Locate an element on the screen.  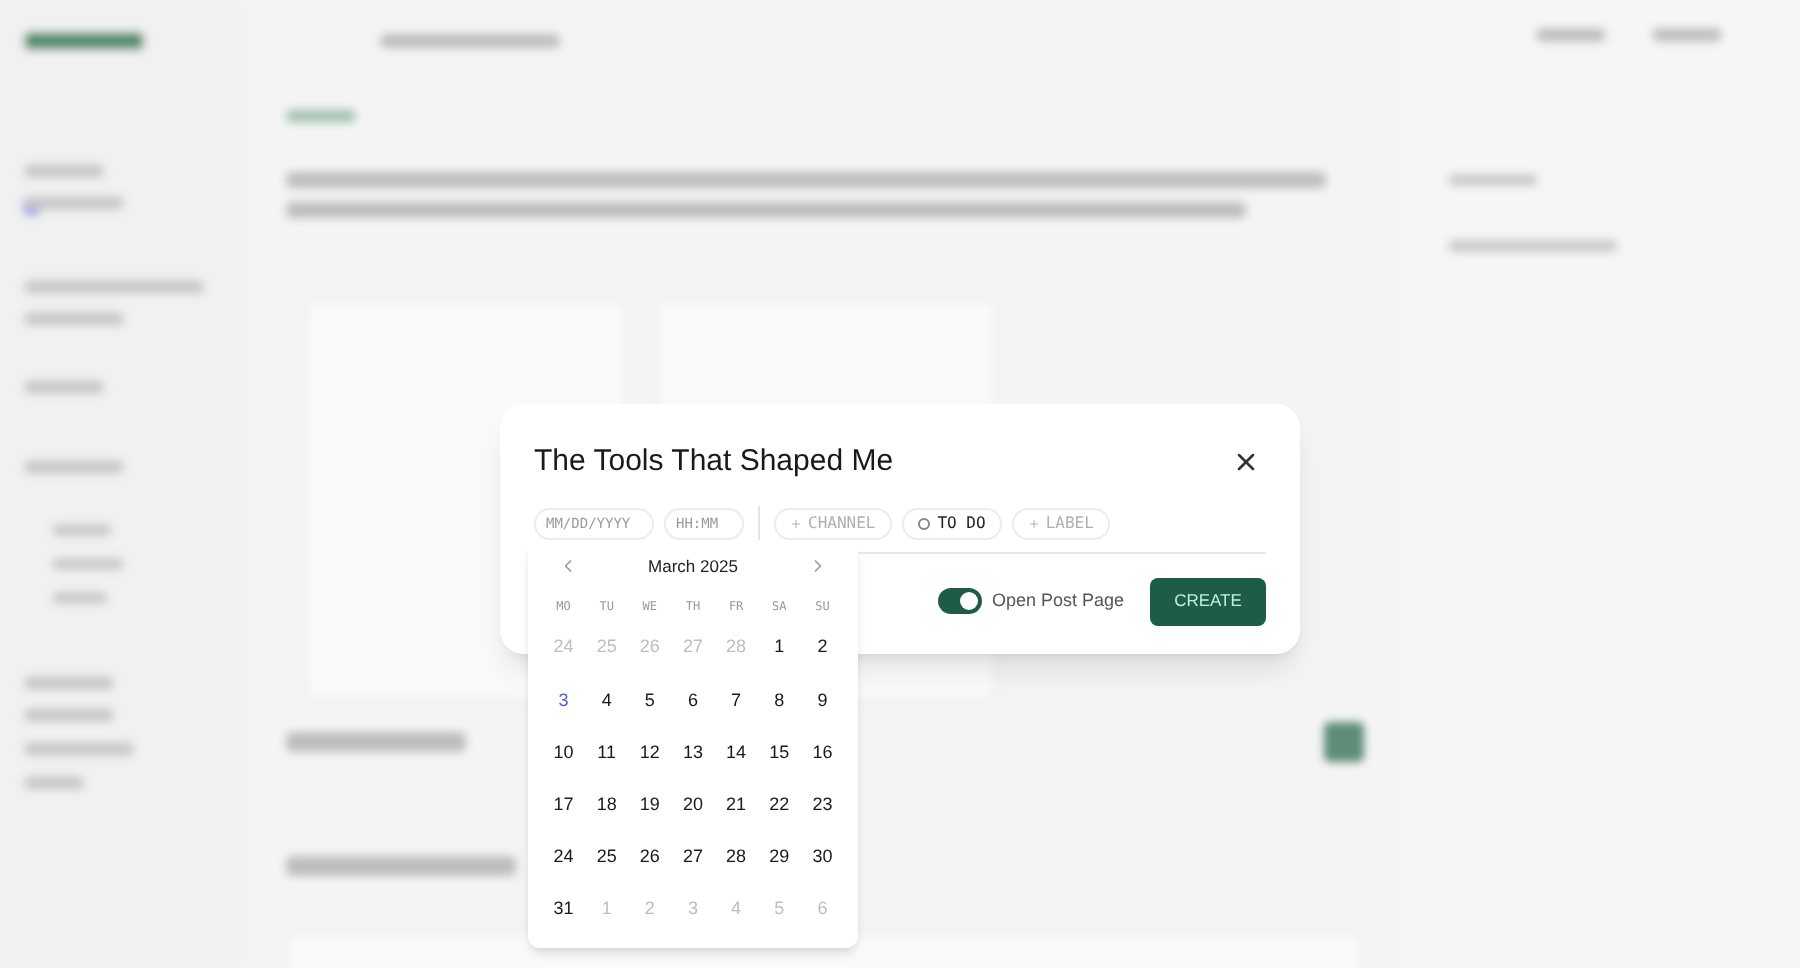
calendar-day: 8 is located at coordinates (779, 700).